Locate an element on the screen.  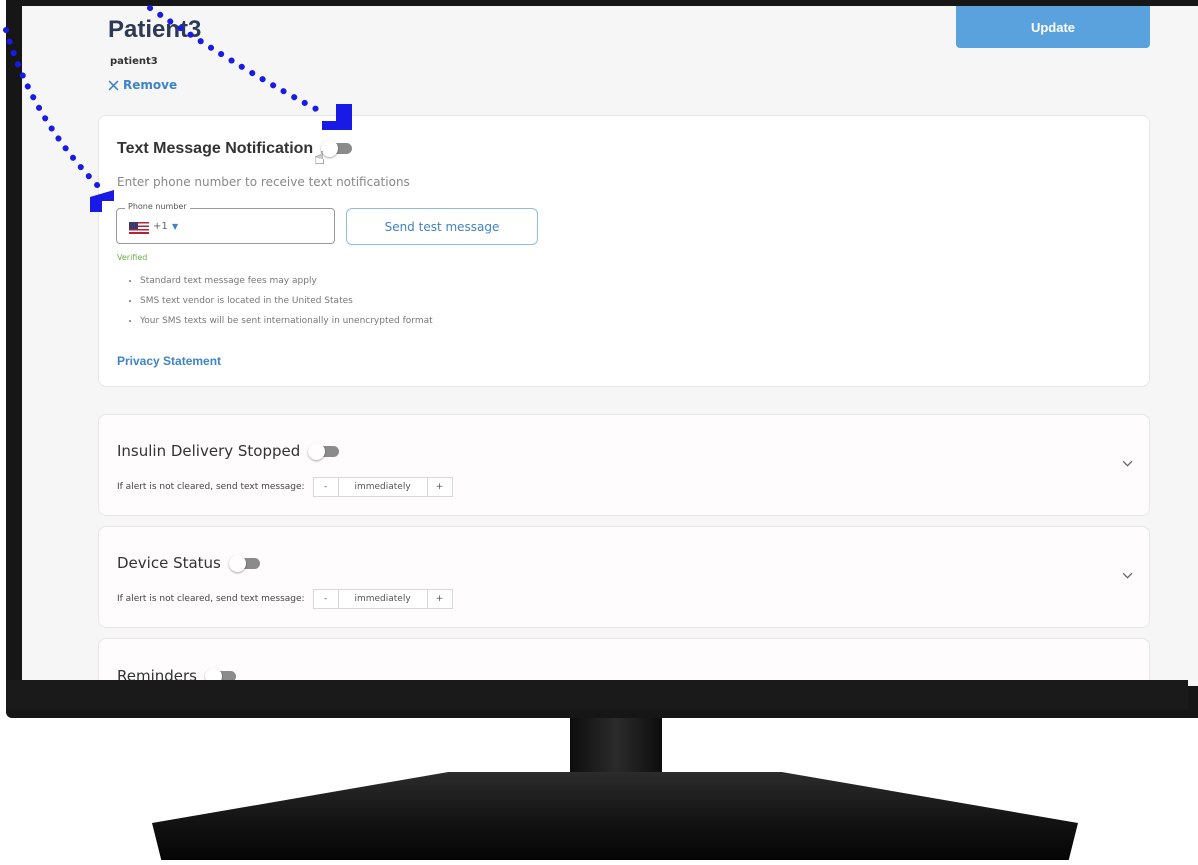
page-title: Patient3 is located at coordinates (155, 29).